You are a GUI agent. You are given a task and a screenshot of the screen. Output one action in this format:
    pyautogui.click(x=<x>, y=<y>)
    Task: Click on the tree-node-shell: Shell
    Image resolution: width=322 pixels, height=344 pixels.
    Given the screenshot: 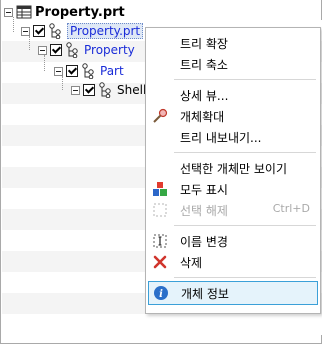 What is the action you would take?
    pyautogui.click(x=108, y=90)
    